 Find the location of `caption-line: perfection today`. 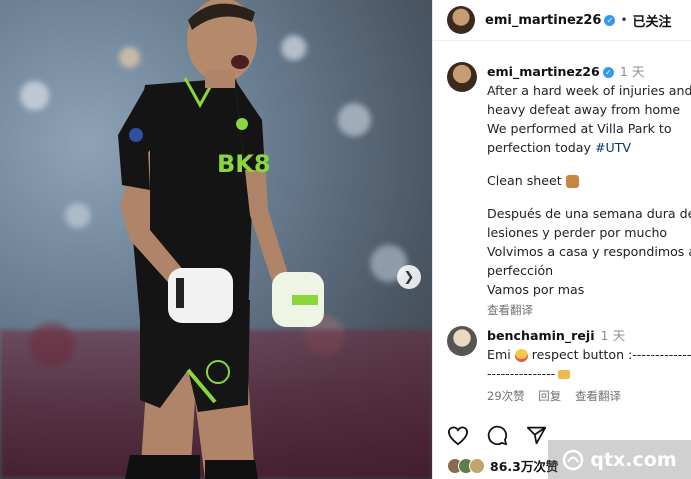

caption-line: perfection today is located at coordinates (541, 147).